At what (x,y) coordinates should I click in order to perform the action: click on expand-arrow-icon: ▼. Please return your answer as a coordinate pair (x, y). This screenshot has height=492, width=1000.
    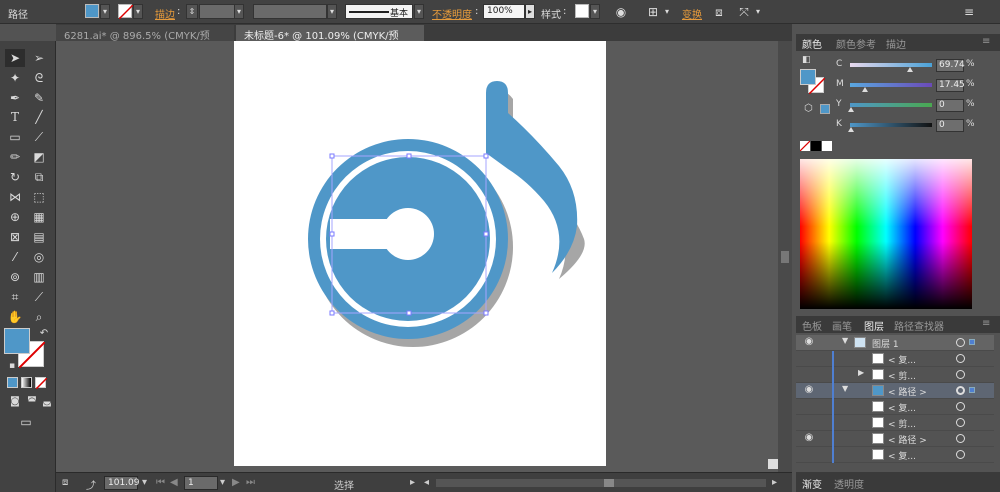
    Looking at the image, I should click on (845, 388).